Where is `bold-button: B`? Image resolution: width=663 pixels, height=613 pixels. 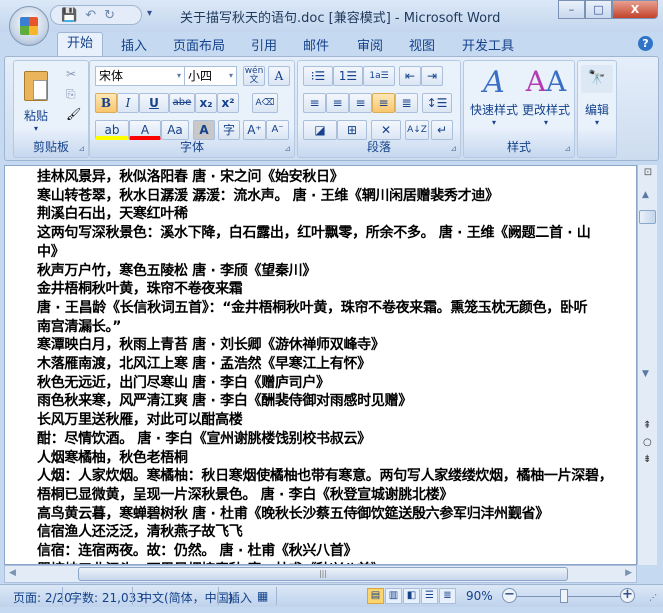 bold-button: B is located at coordinates (106, 103).